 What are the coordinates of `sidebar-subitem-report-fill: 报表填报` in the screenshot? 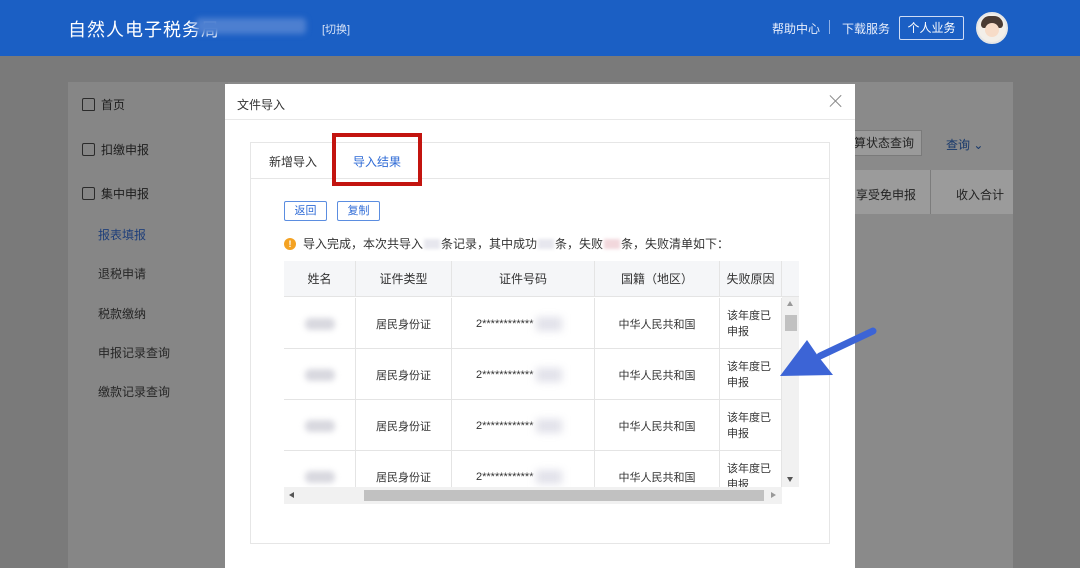 It's located at (122, 234).